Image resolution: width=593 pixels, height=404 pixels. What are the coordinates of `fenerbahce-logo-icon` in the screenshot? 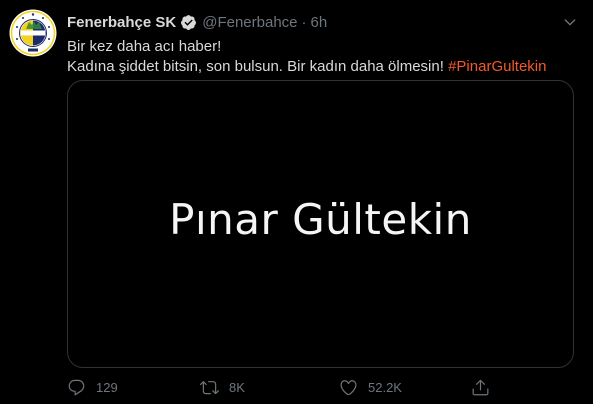 It's located at (33, 33).